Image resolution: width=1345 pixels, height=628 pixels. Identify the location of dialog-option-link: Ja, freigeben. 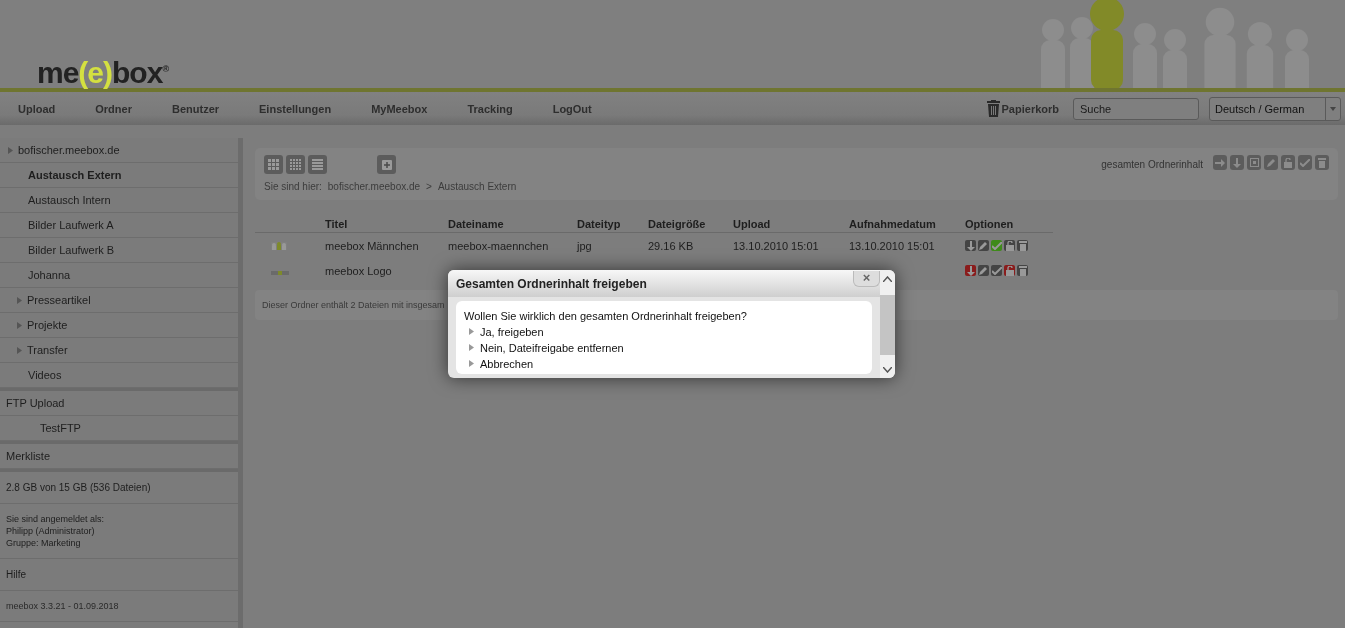
(664, 331).